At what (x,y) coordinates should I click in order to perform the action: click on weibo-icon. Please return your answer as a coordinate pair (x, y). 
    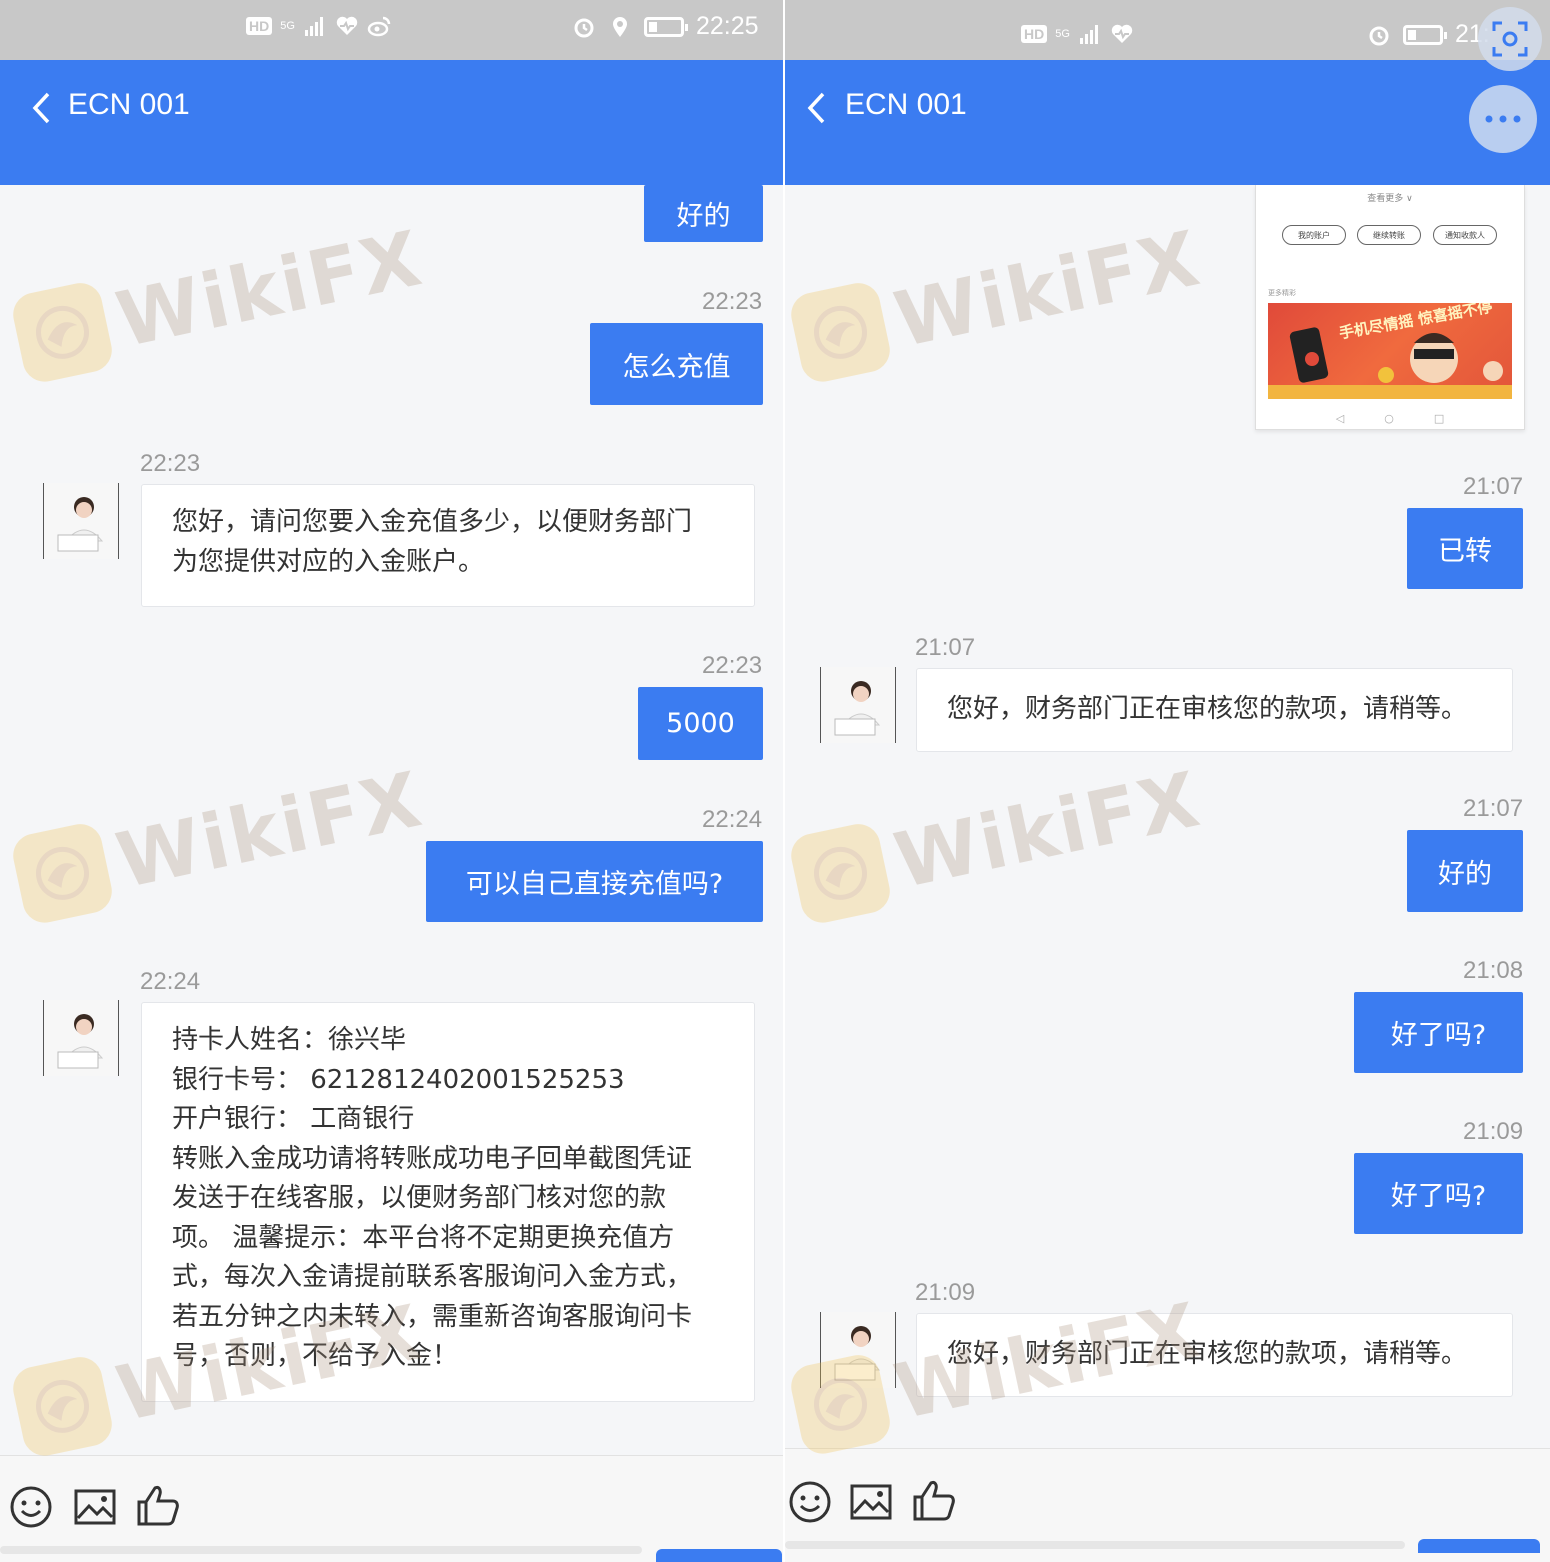
    Looking at the image, I should click on (379, 26).